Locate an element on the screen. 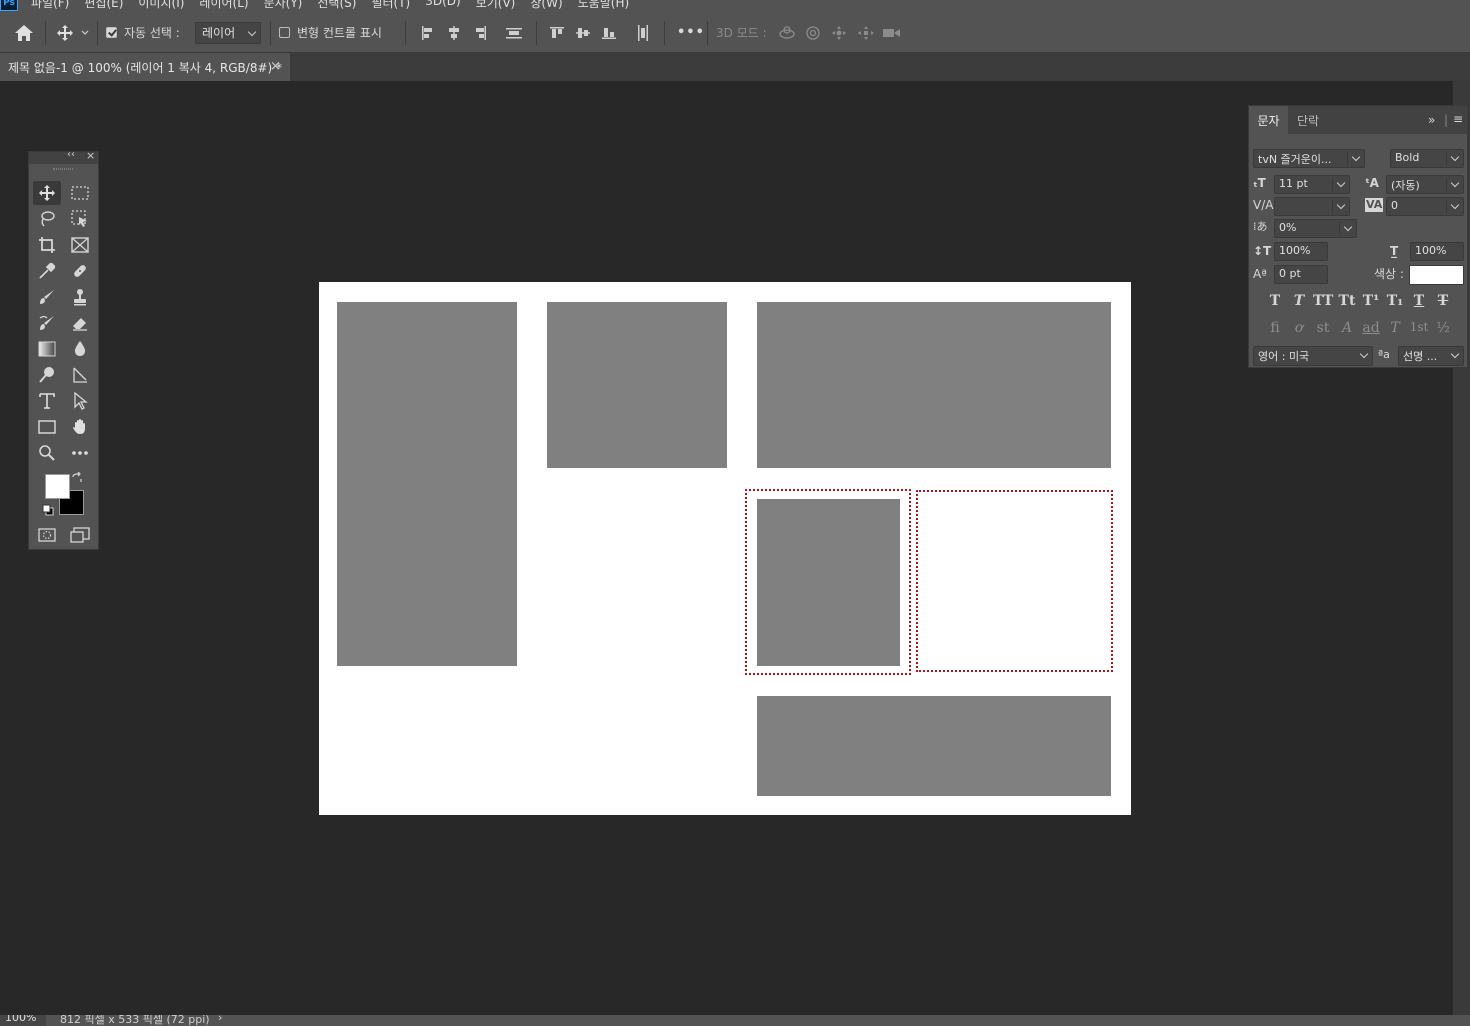 The height and width of the screenshot is (1026, 1470). 3d-scale-button is located at coordinates (892, 32).